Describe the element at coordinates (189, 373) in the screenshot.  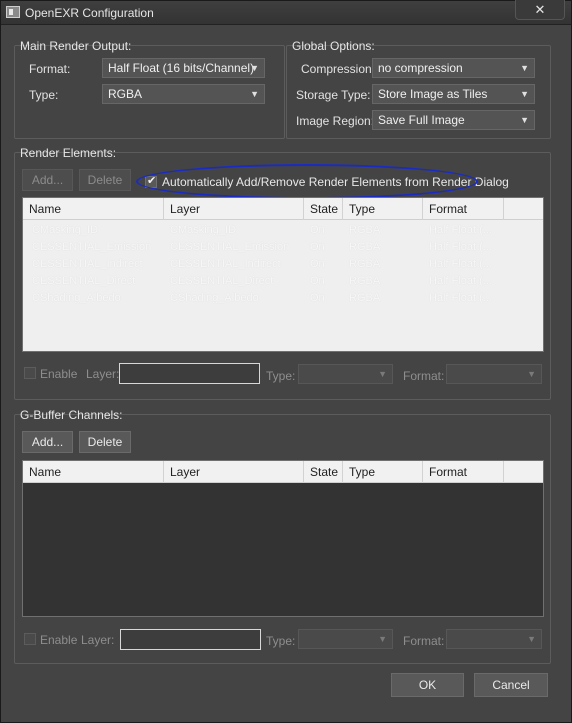
I see `render-elements-layer-input` at that location.